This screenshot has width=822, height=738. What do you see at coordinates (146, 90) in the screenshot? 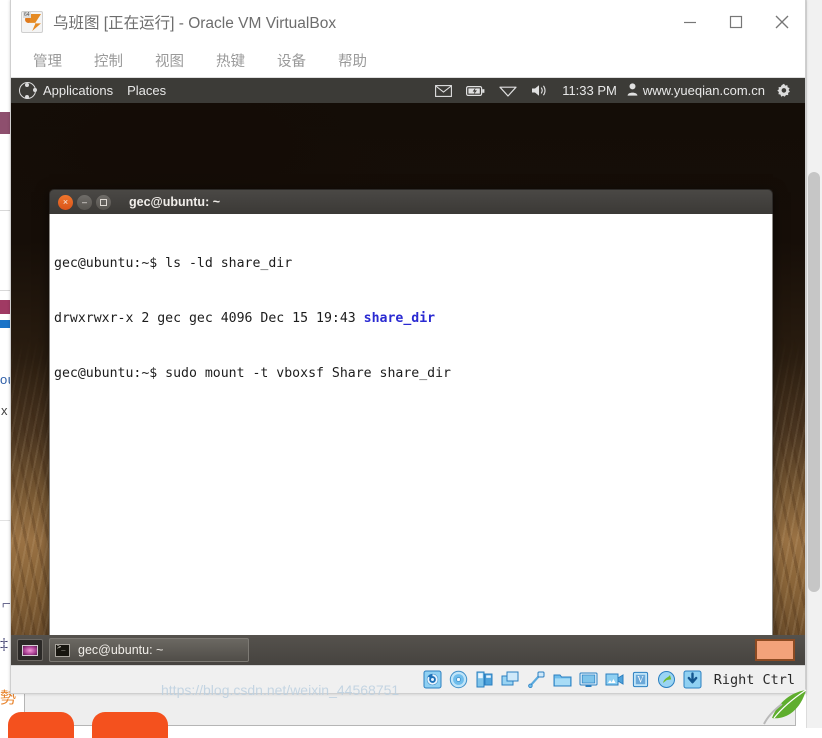
I see `panel-menu-places: Places` at bounding box center [146, 90].